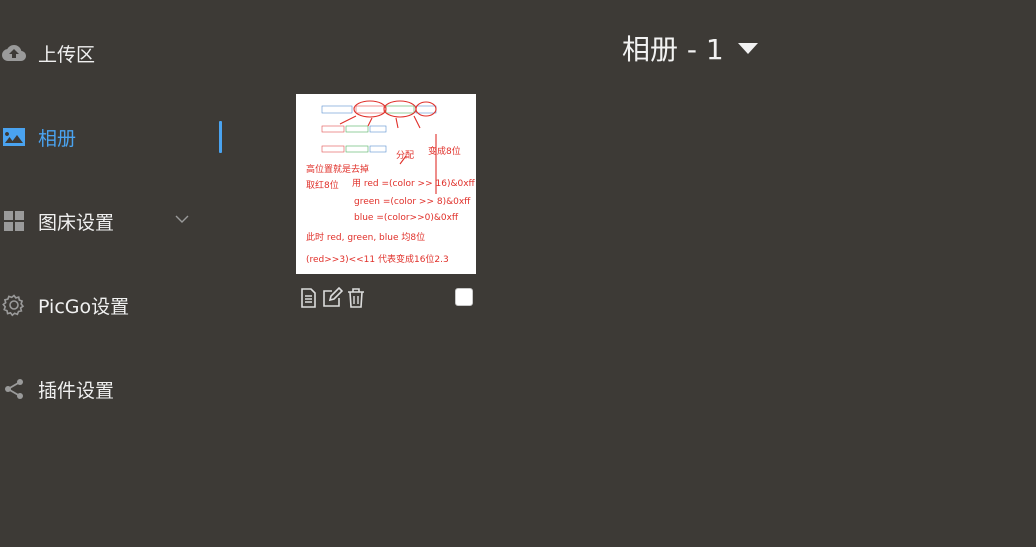  Describe the element at coordinates (673, 49) in the screenshot. I see `page-title: 相册 - 1` at that location.